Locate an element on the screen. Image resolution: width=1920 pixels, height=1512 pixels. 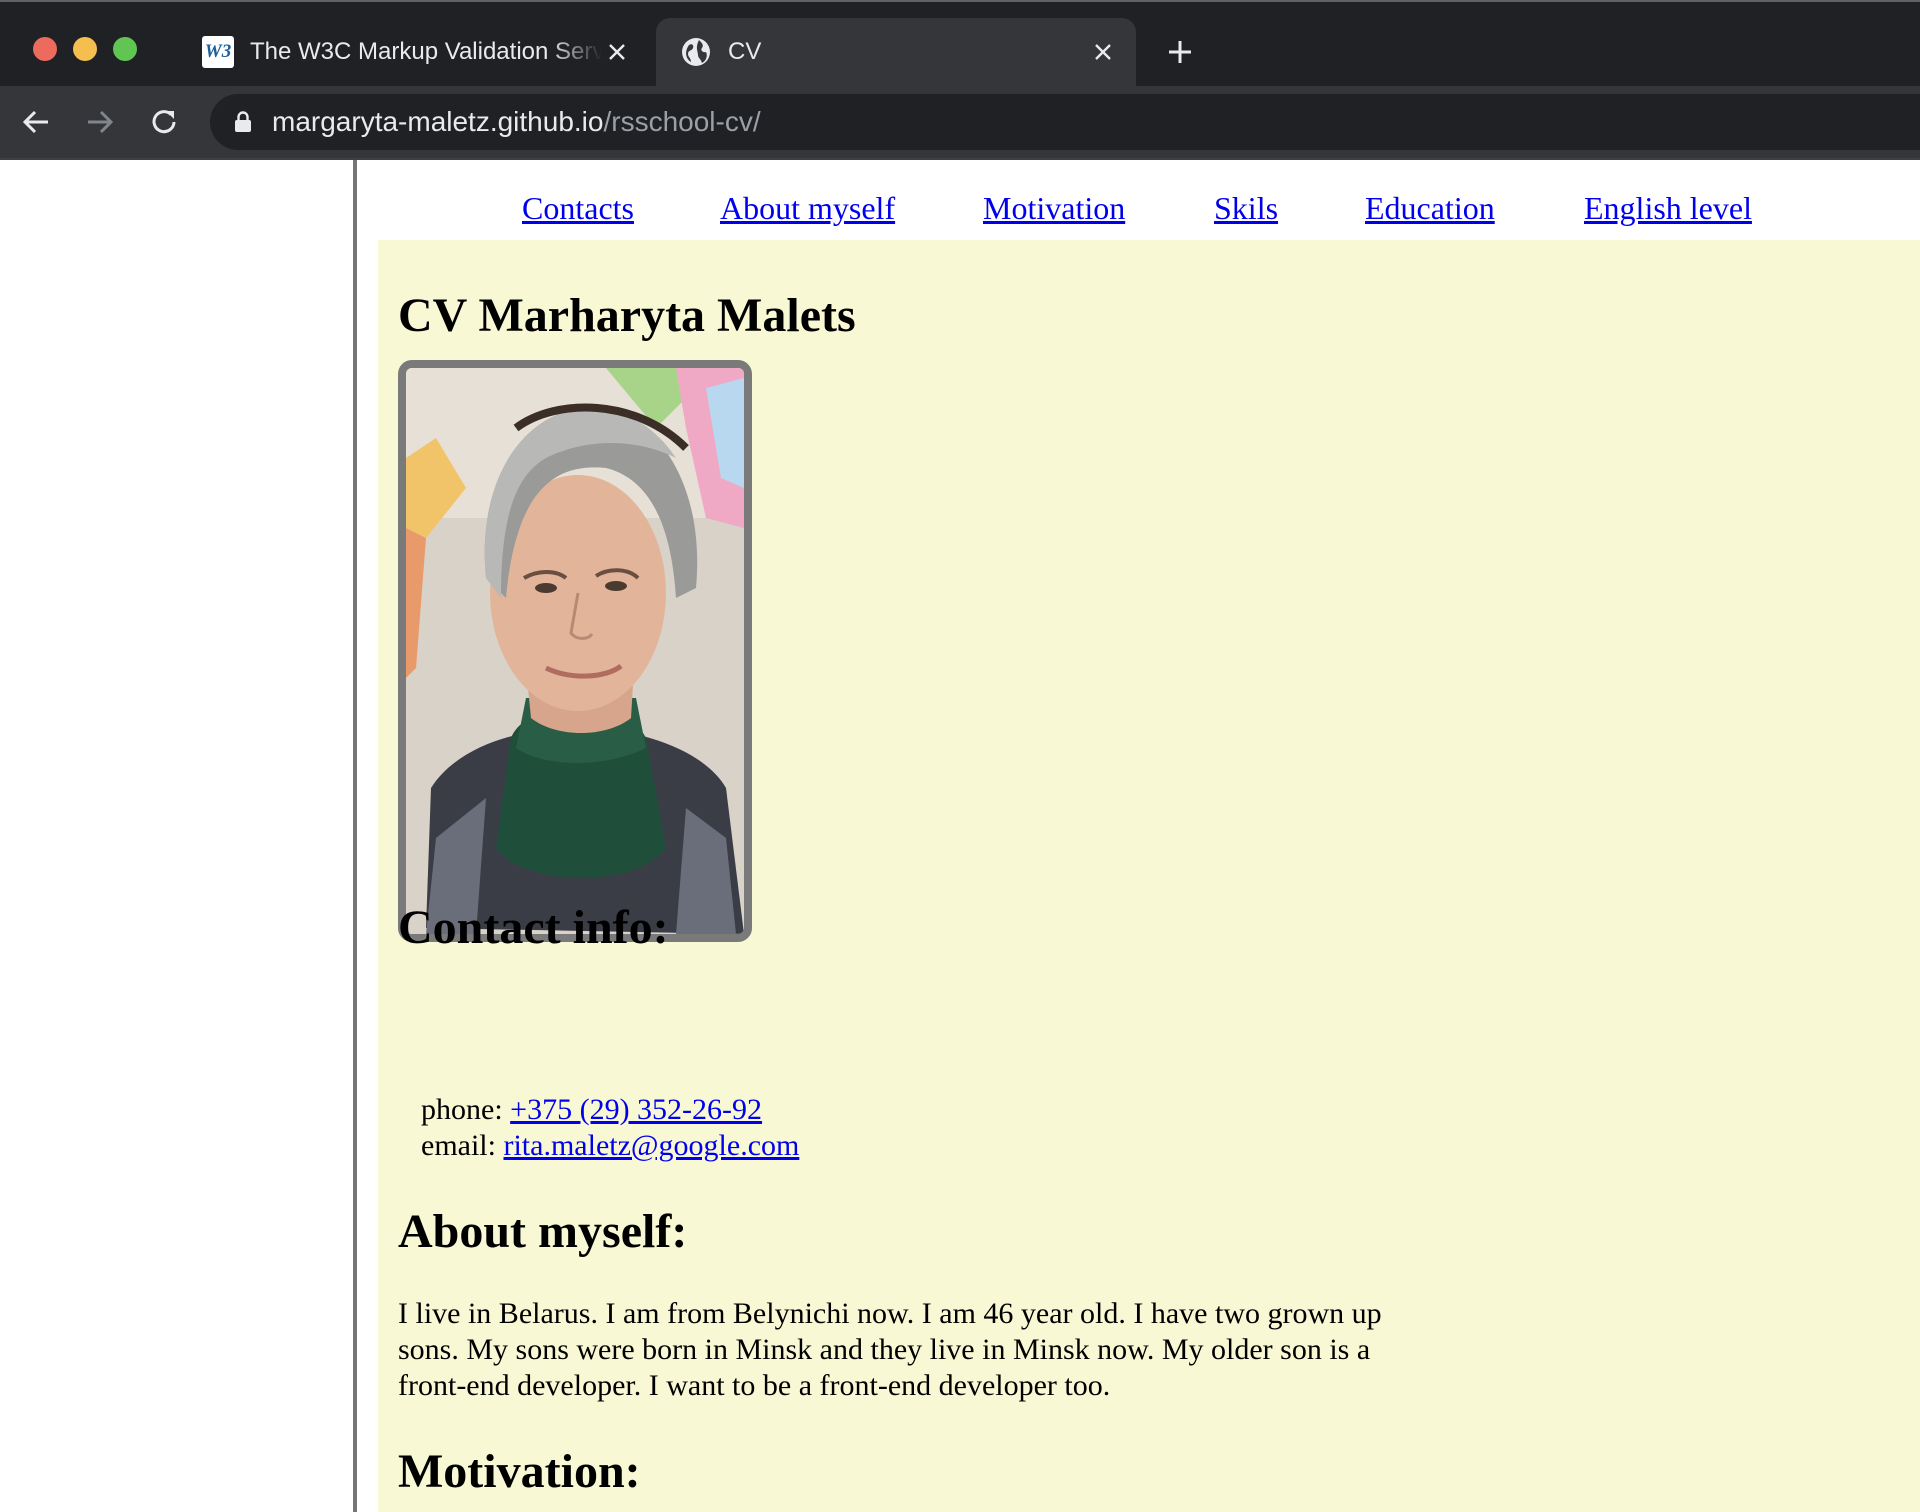
globe-icon is located at coordinates (696, 52).